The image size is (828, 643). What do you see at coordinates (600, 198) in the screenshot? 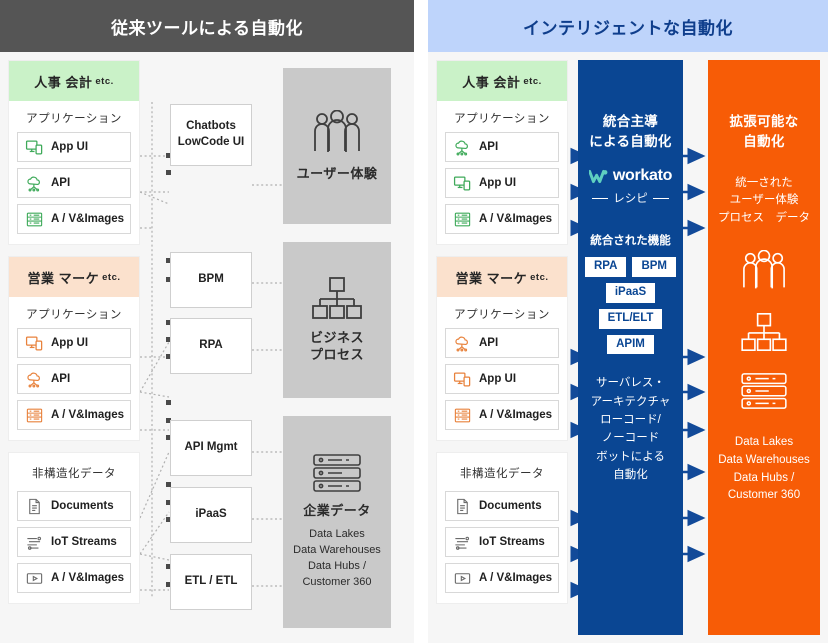
I see `recipe-dash-left` at bounding box center [600, 198].